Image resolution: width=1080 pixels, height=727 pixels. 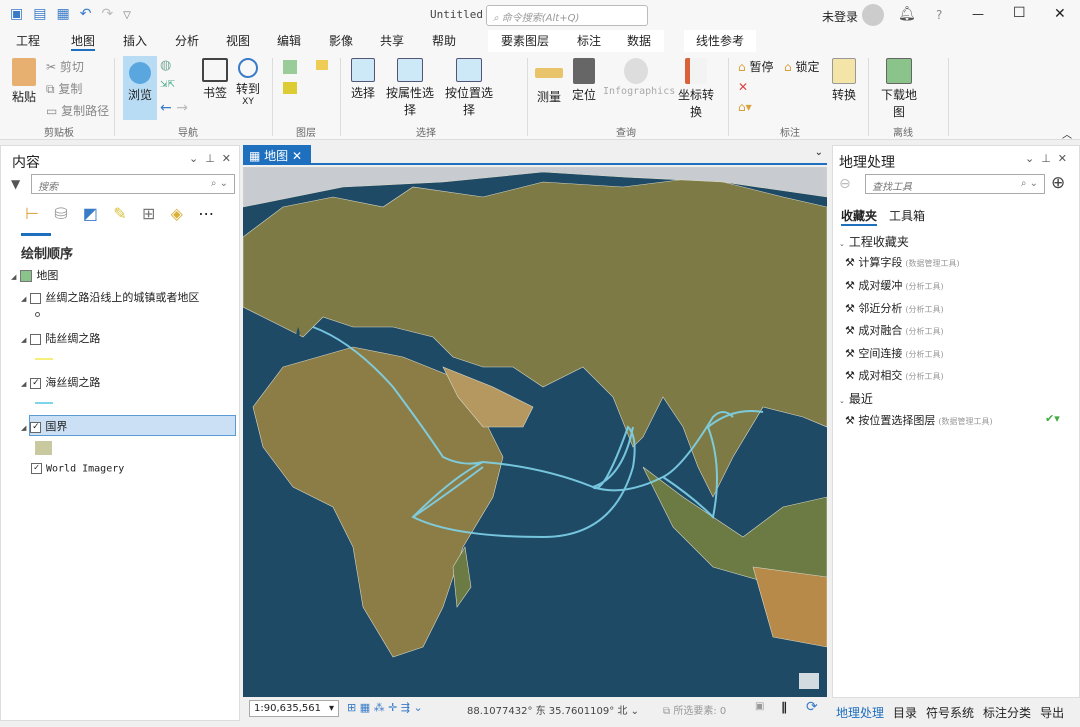 I want to click on find-tools-input: 查找工具 ⌕ ⌄, so click(x=955, y=184).